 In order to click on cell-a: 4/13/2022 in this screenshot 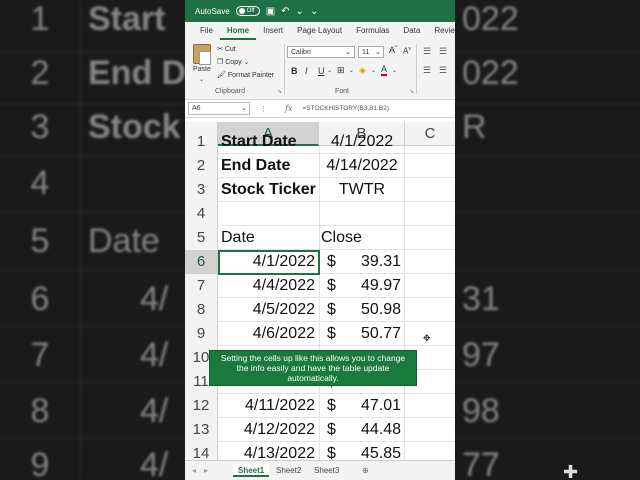, I will do `click(269, 451)`.